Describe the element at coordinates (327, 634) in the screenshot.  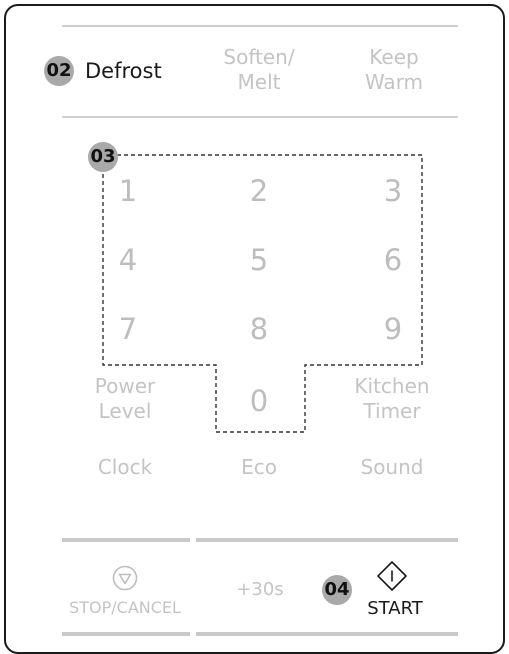
I see `footer-divider-right` at that location.